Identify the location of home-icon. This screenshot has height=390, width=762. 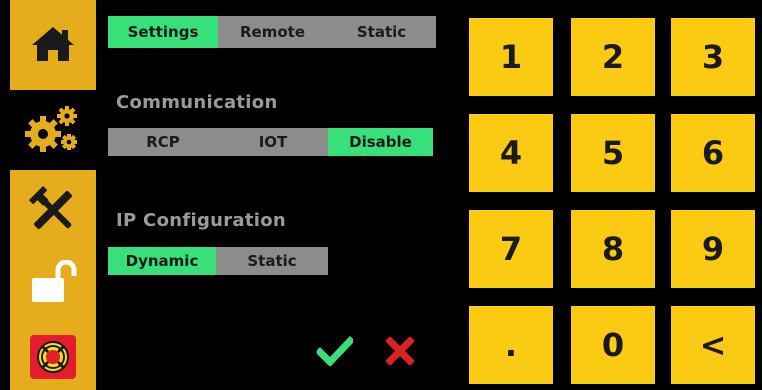
(53, 44).